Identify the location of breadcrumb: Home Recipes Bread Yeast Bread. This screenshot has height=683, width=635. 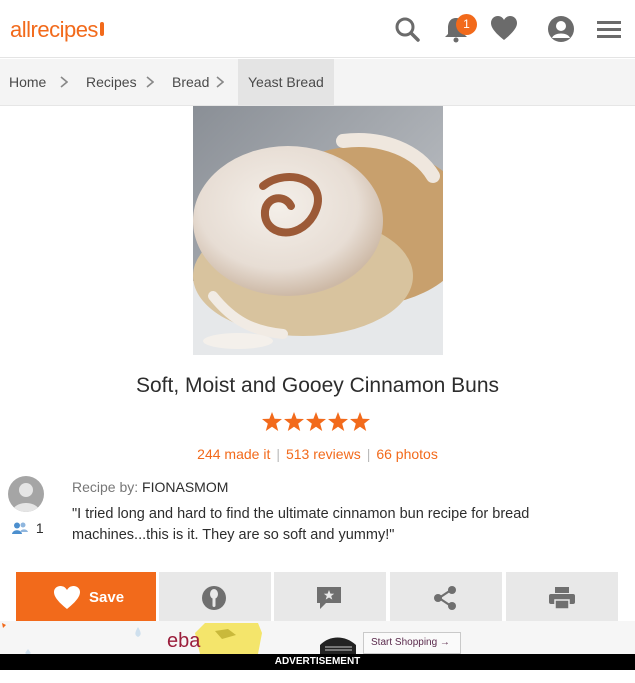
(317, 82).